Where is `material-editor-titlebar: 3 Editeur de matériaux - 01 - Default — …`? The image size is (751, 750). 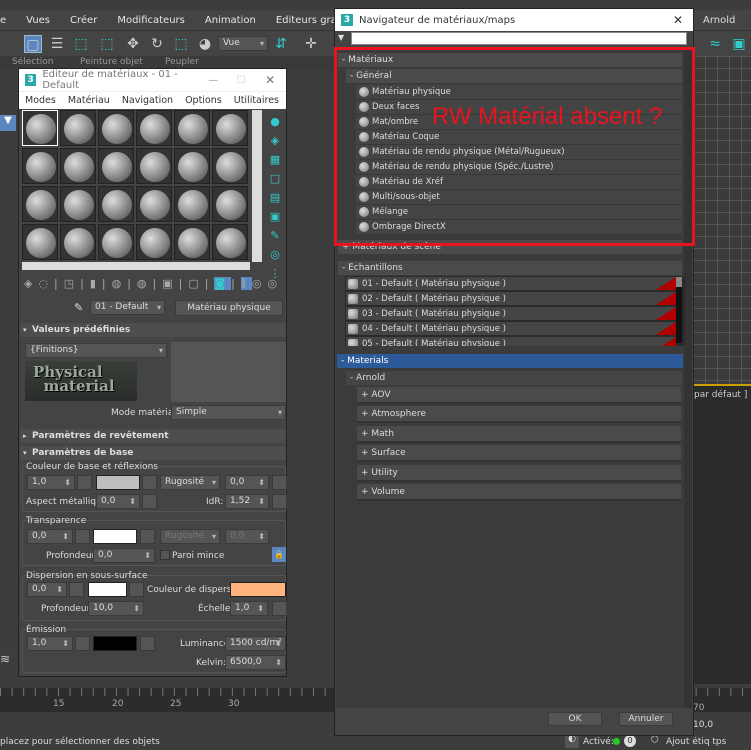
material-editor-titlebar: 3 Editeur de matériaux - 01 - Default — … is located at coordinates (152, 80).